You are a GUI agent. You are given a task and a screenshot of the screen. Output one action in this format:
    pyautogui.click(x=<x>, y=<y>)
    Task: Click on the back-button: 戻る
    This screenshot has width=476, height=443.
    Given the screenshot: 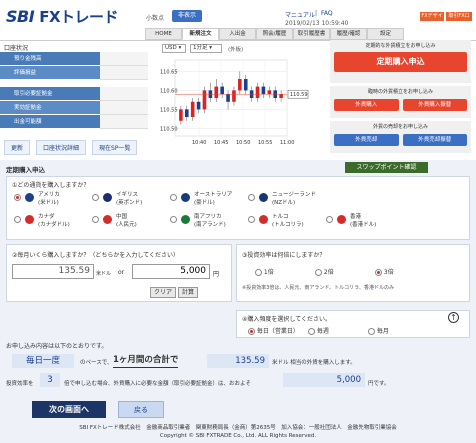 What is the action you would take?
    pyautogui.click(x=141, y=409)
    